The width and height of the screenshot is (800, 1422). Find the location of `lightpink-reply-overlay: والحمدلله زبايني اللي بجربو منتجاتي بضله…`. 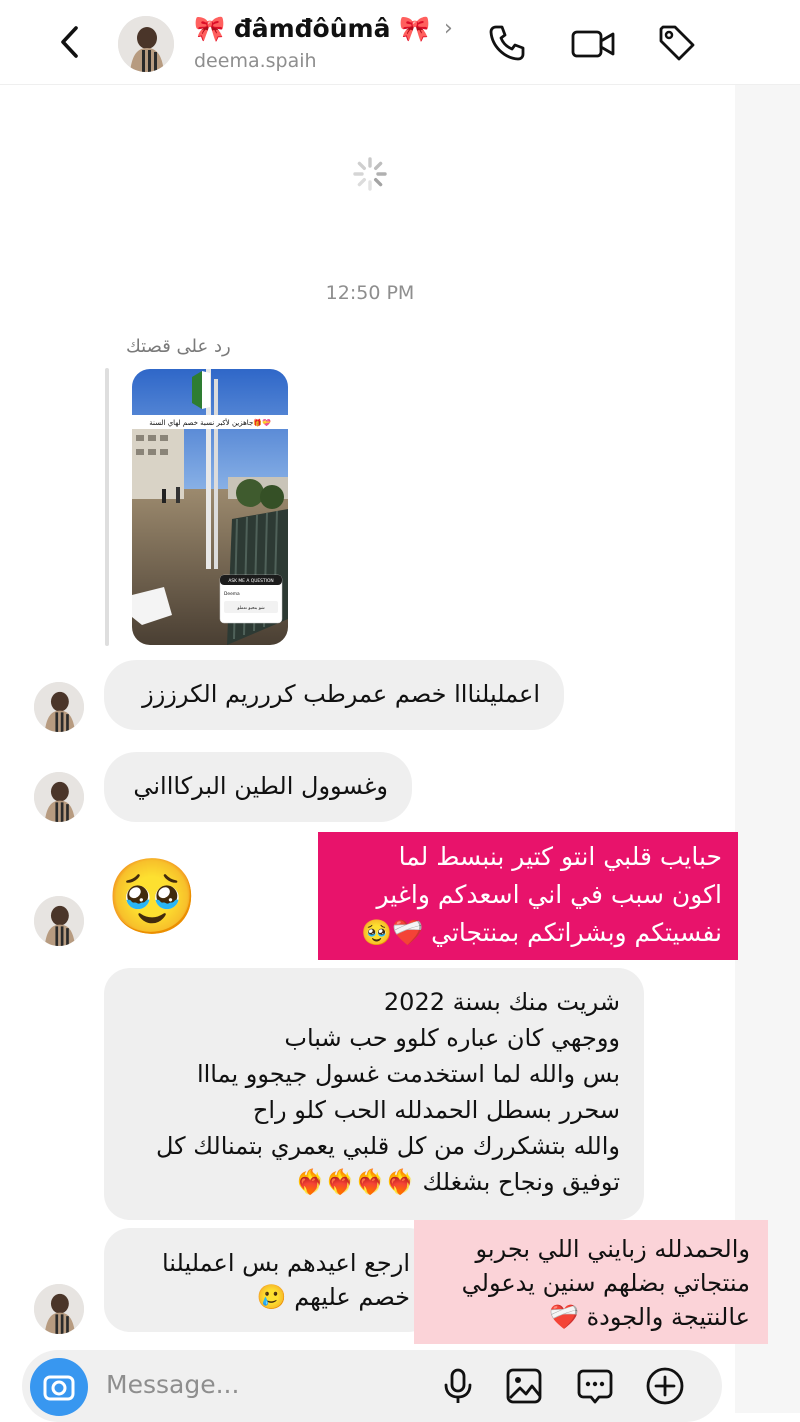

lightpink-reply-overlay: والحمدلله زبايني اللي بجربو منتجاتي بضله… is located at coordinates (591, 1282).